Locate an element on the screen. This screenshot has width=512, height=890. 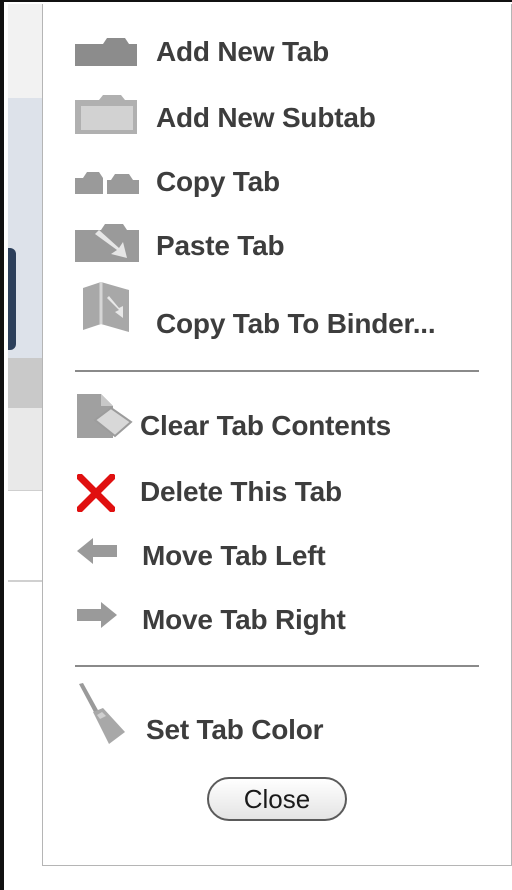
menu-item-set-tab-color: Set Tab Color is located at coordinates (277, 717).